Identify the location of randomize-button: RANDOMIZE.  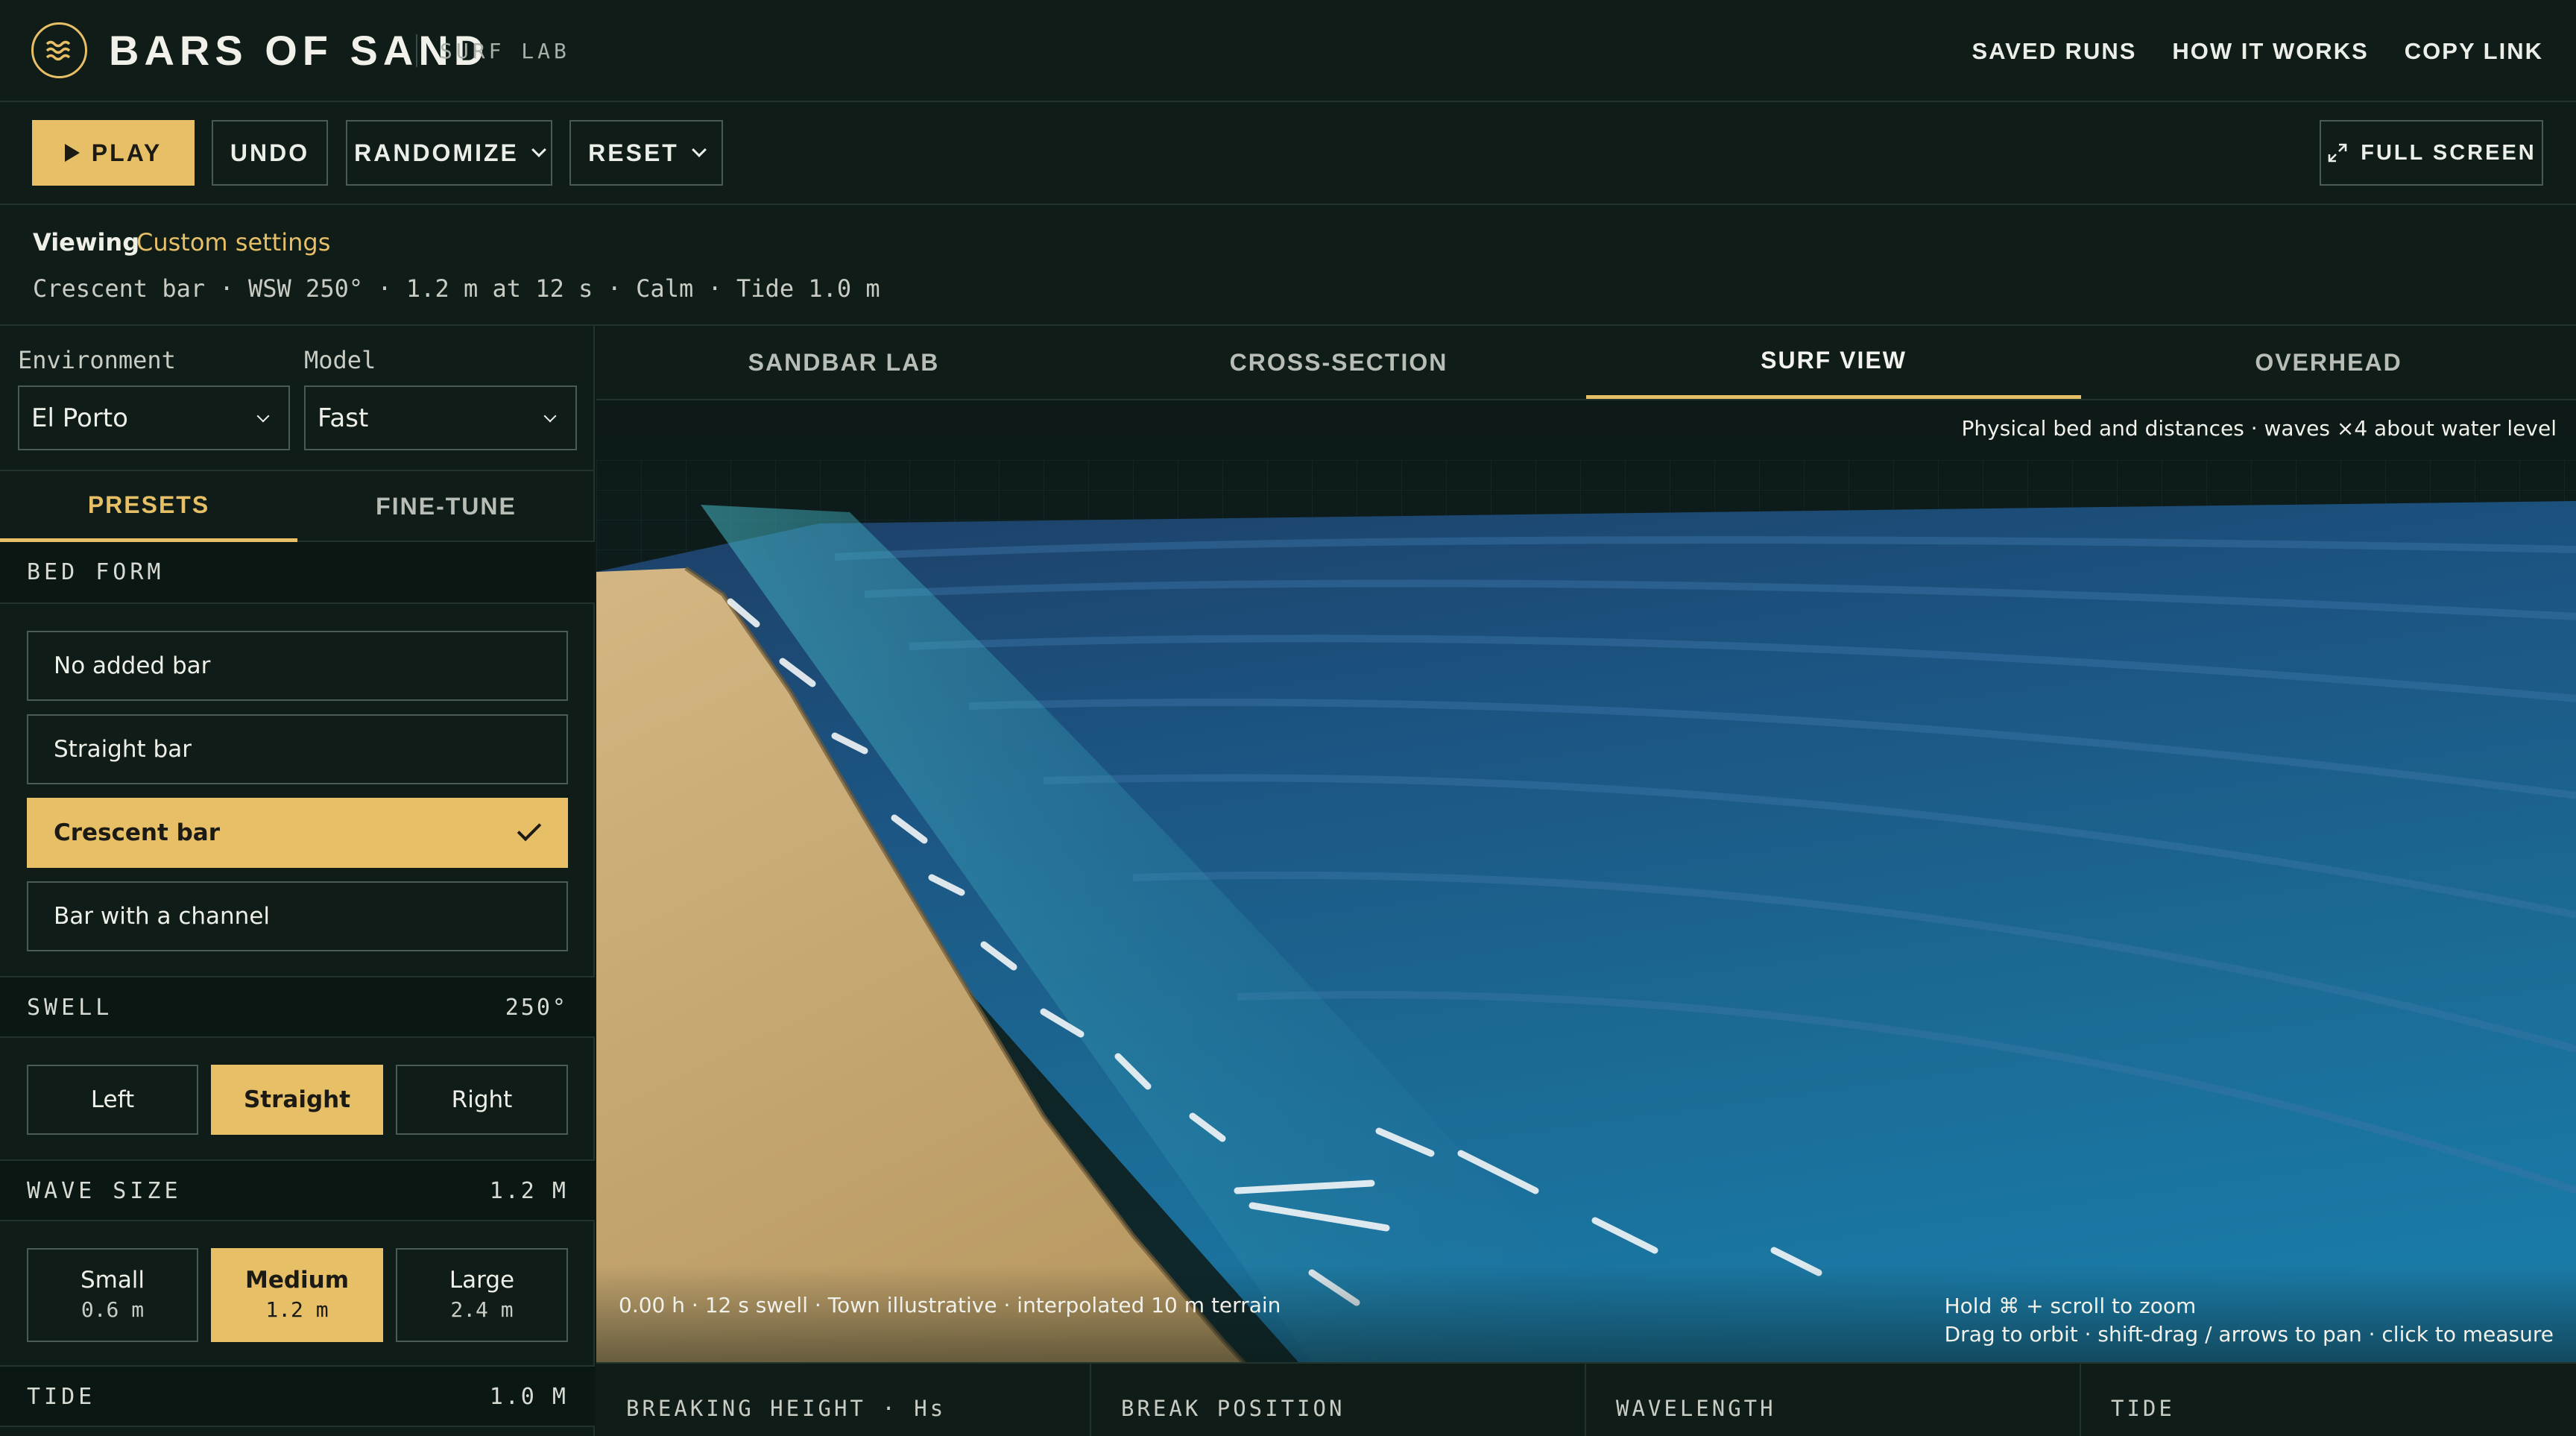
(449, 153).